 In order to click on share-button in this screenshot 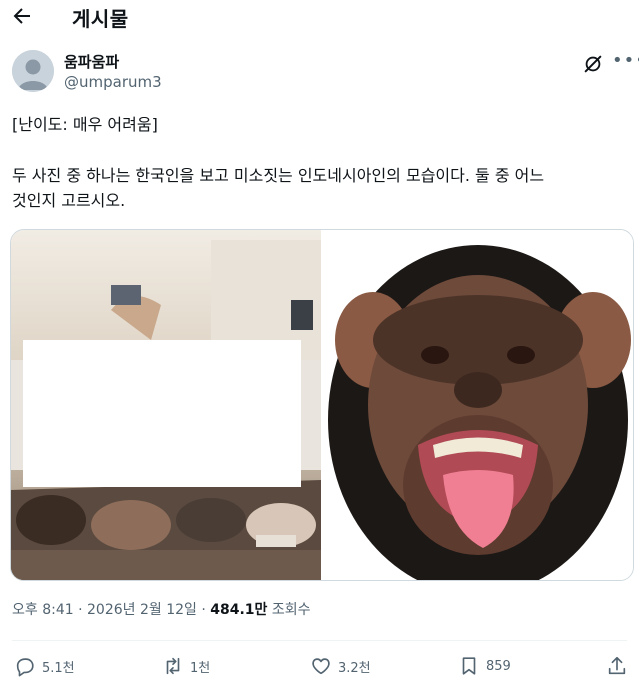, I will do `click(620, 666)`.